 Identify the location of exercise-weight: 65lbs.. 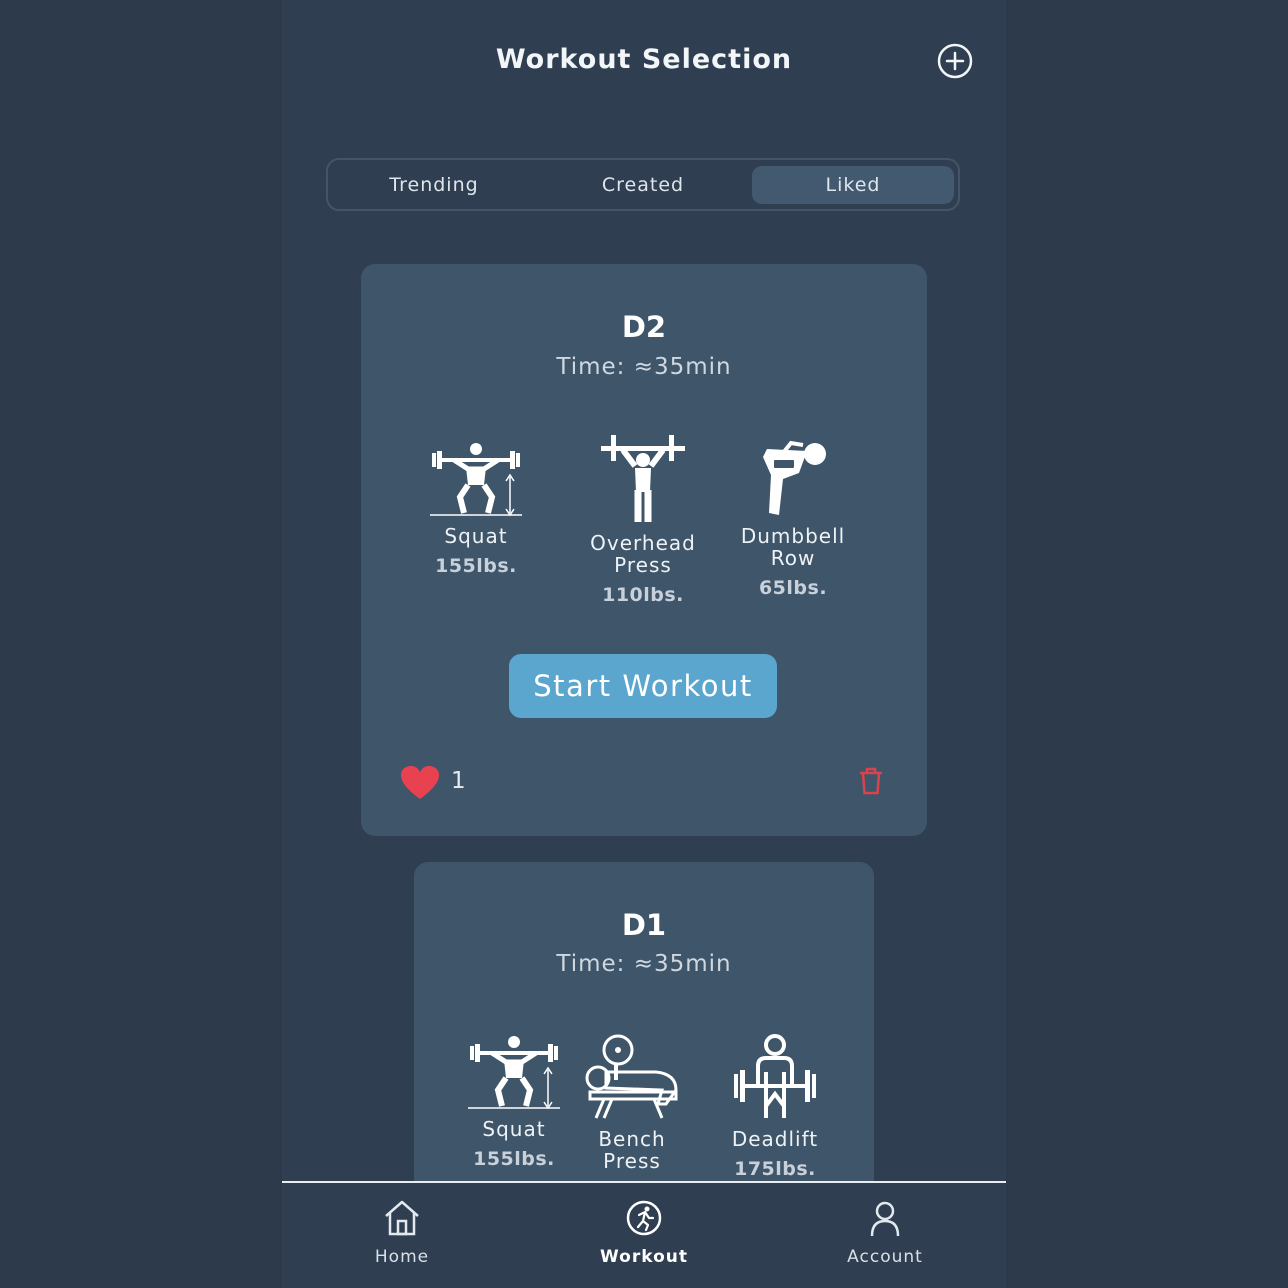
(793, 588).